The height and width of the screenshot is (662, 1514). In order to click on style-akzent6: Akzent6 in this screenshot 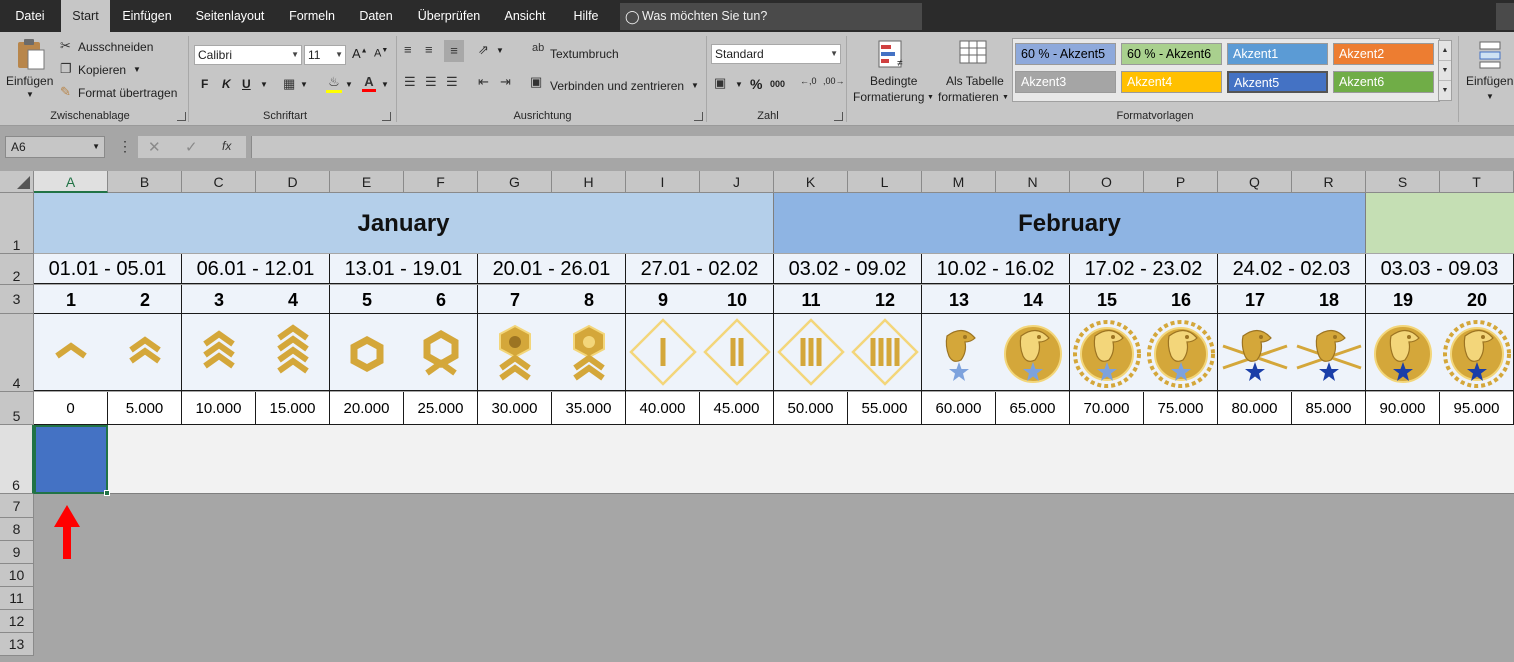, I will do `click(1383, 82)`.